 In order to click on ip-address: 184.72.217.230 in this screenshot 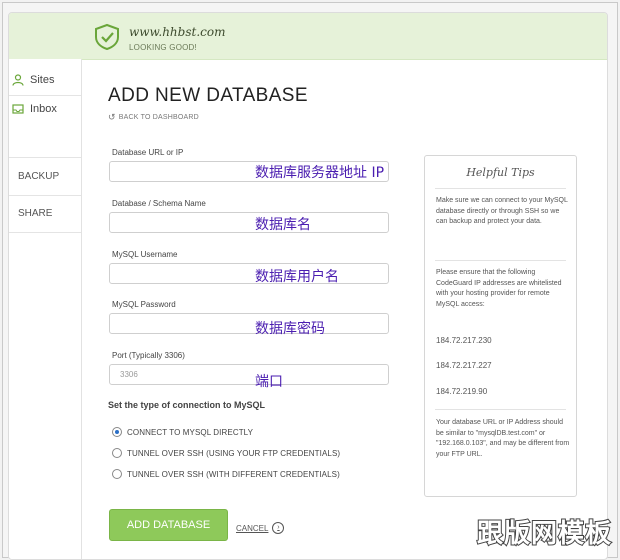, I will do `click(464, 340)`.